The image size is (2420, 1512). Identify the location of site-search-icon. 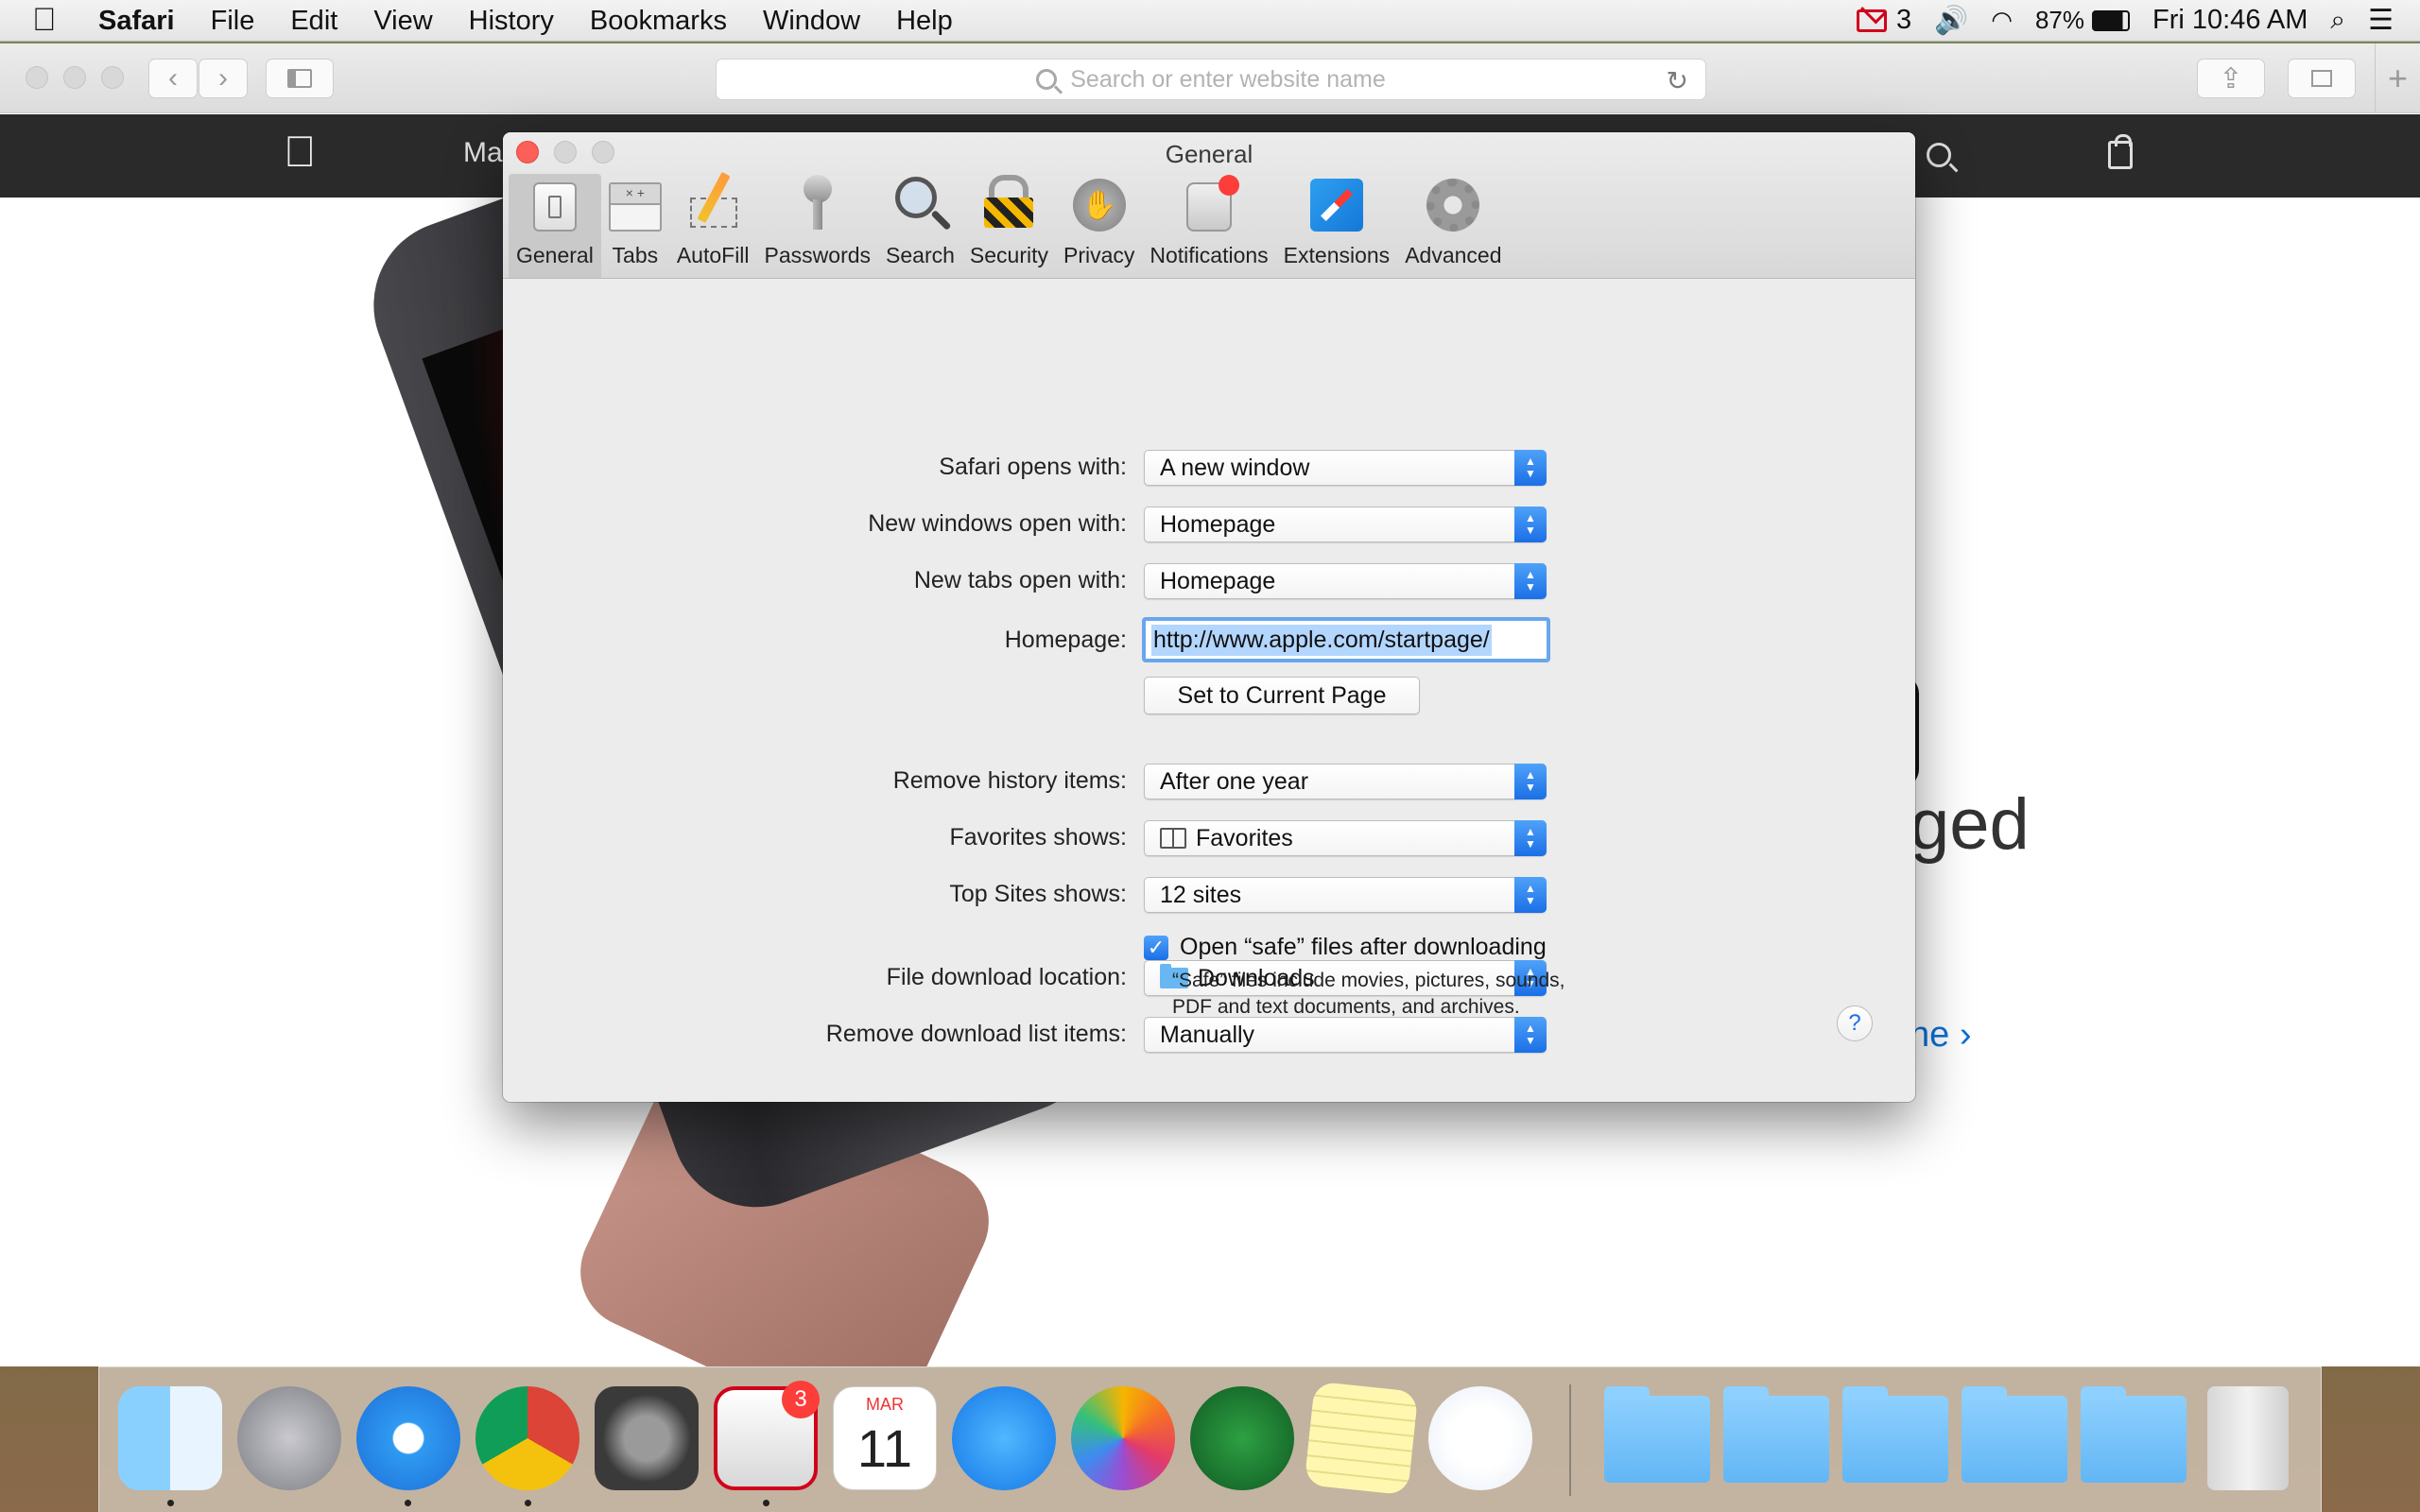
(1939, 155).